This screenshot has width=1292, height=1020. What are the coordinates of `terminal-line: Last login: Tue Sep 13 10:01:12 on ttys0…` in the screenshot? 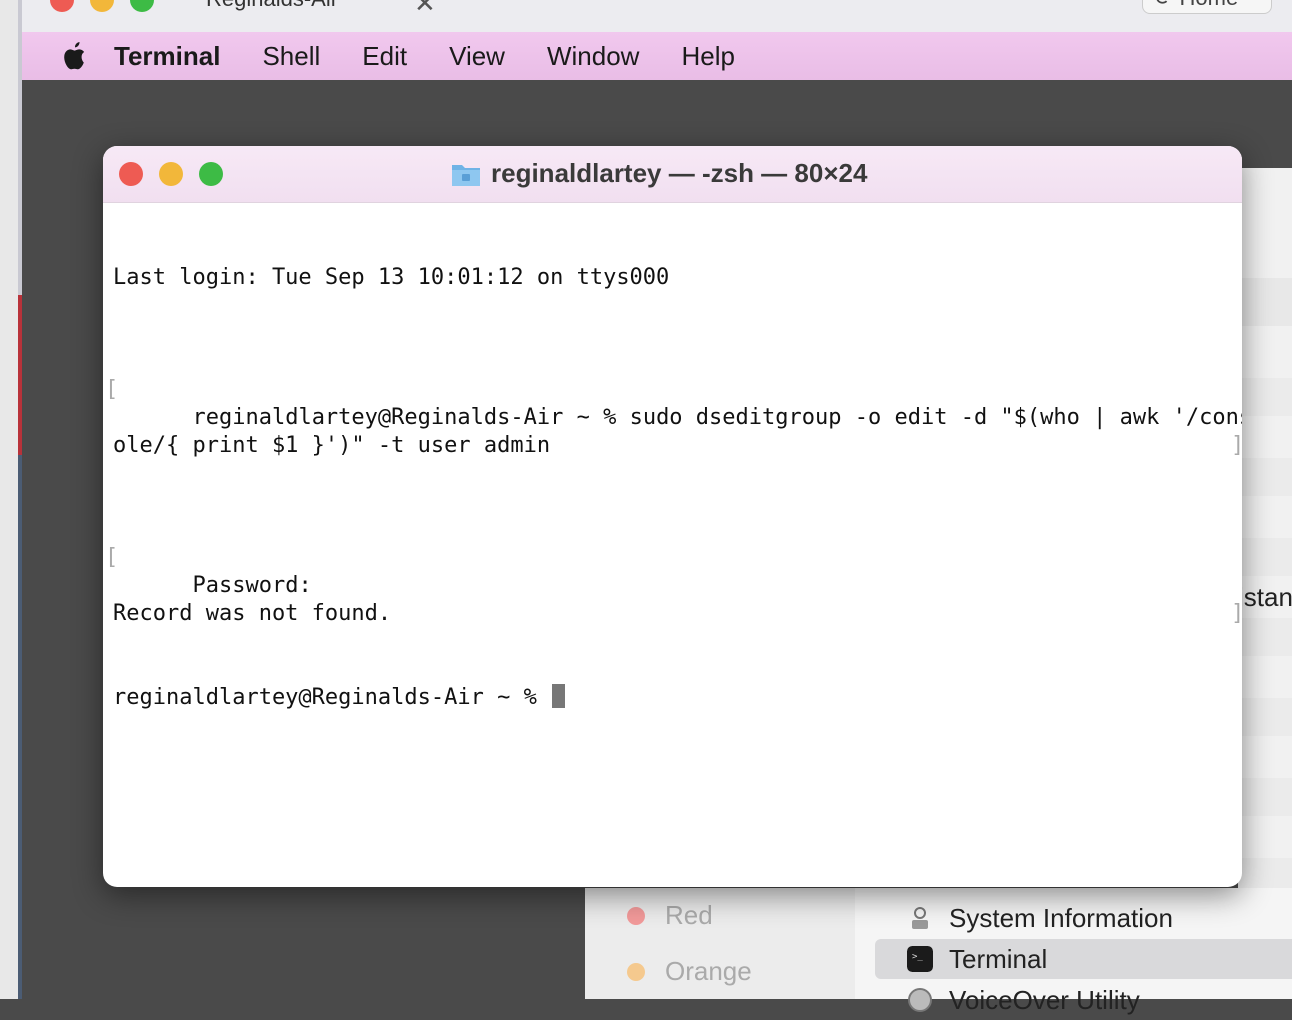 It's located at (391, 277).